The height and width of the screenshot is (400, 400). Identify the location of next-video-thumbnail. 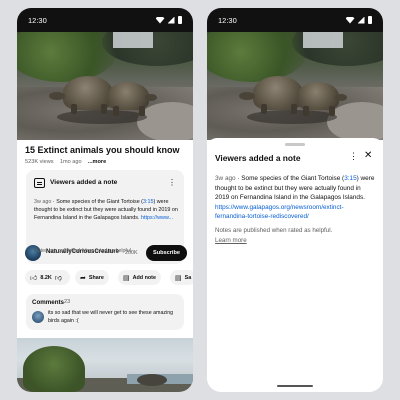
(105, 365).